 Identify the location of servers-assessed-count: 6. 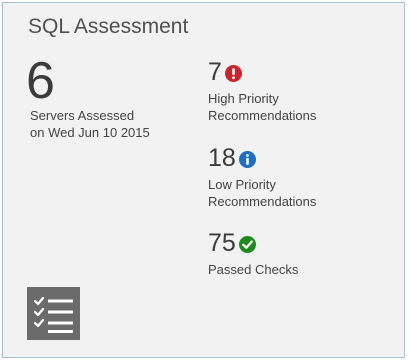
(40, 81).